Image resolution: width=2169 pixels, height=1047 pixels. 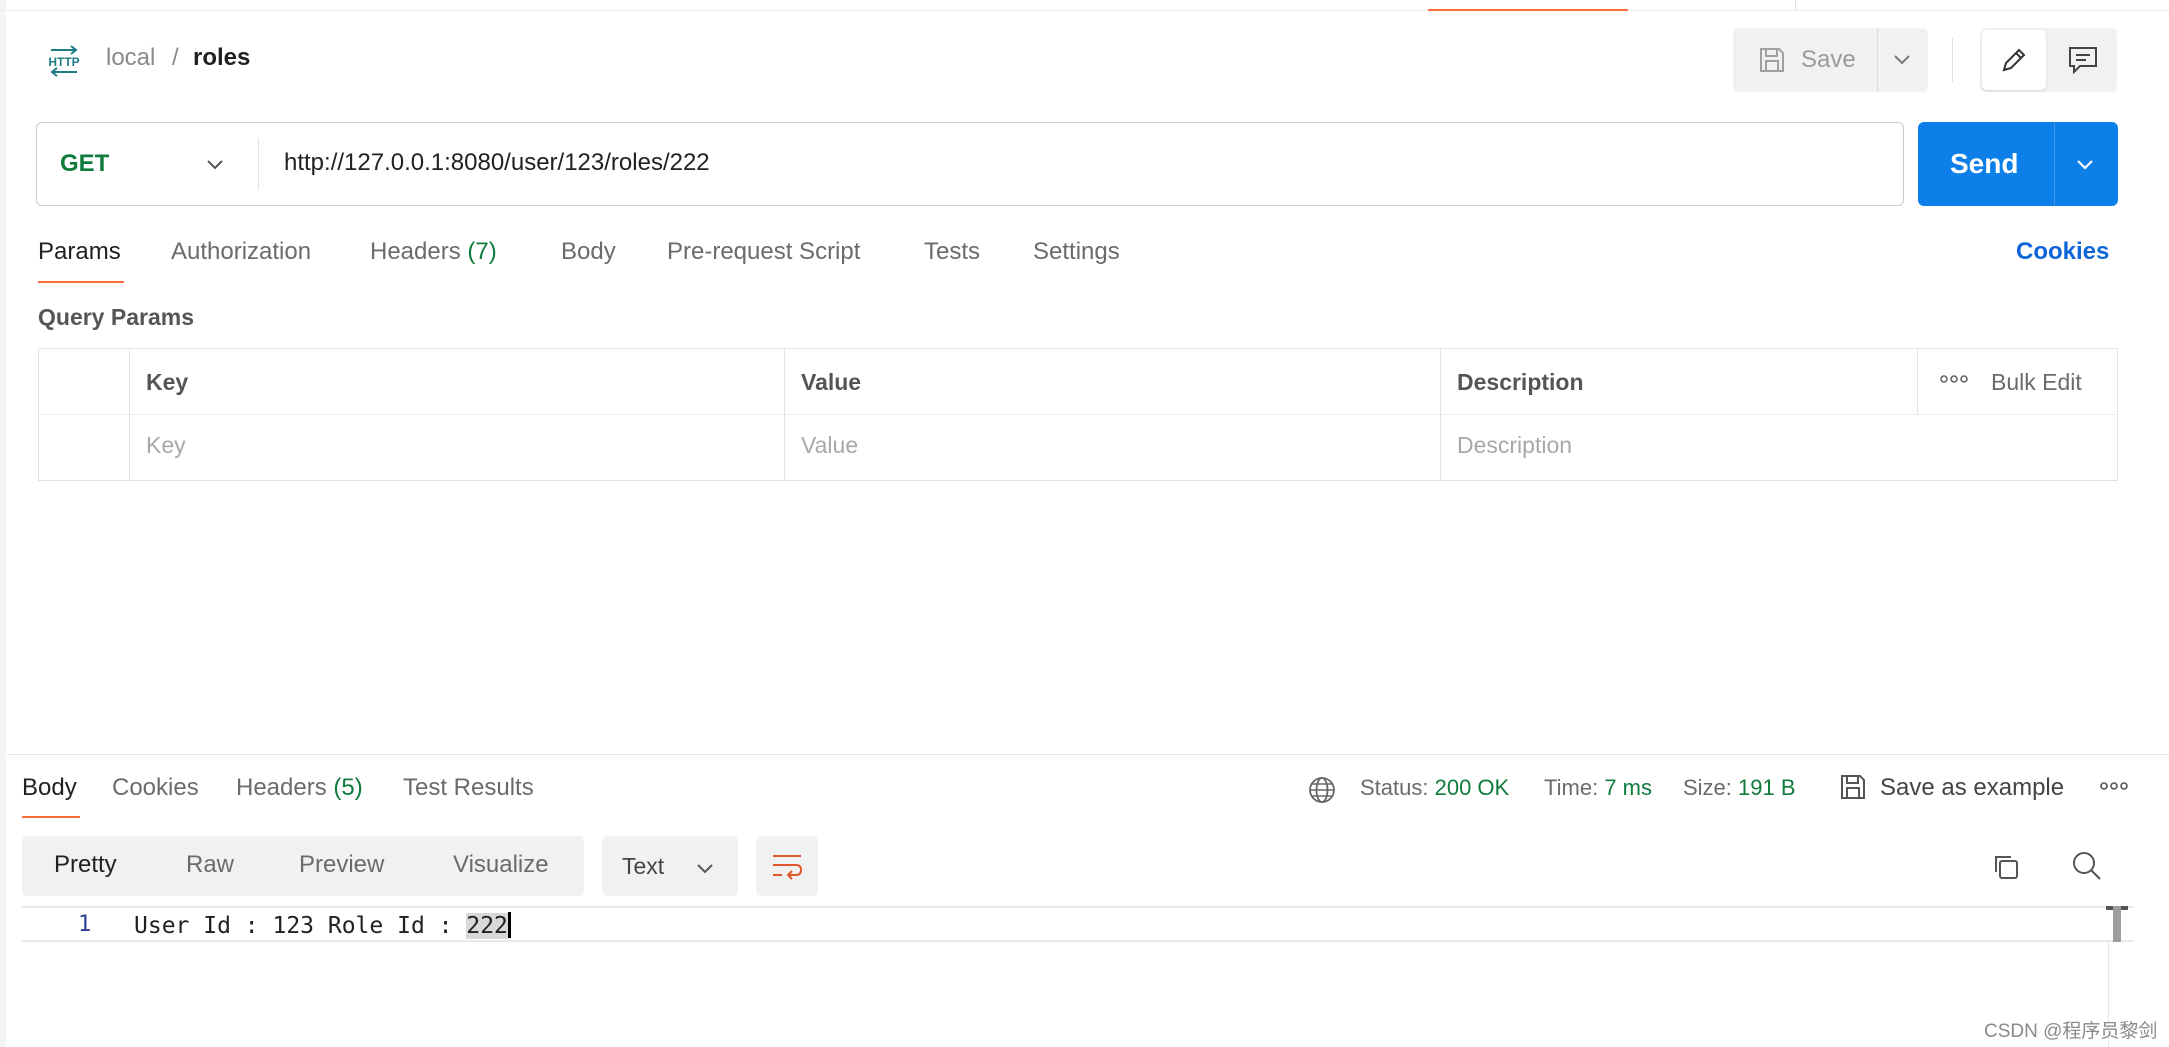 I want to click on wrap-lines-button, so click(x=787, y=866).